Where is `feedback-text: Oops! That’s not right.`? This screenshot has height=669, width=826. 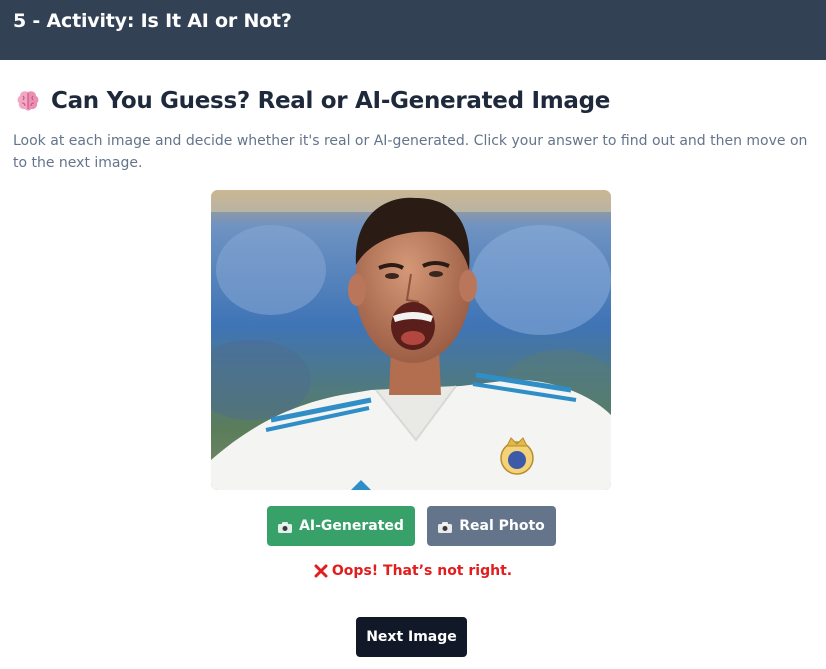 feedback-text: Oops! That’s not right. is located at coordinates (422, 571).